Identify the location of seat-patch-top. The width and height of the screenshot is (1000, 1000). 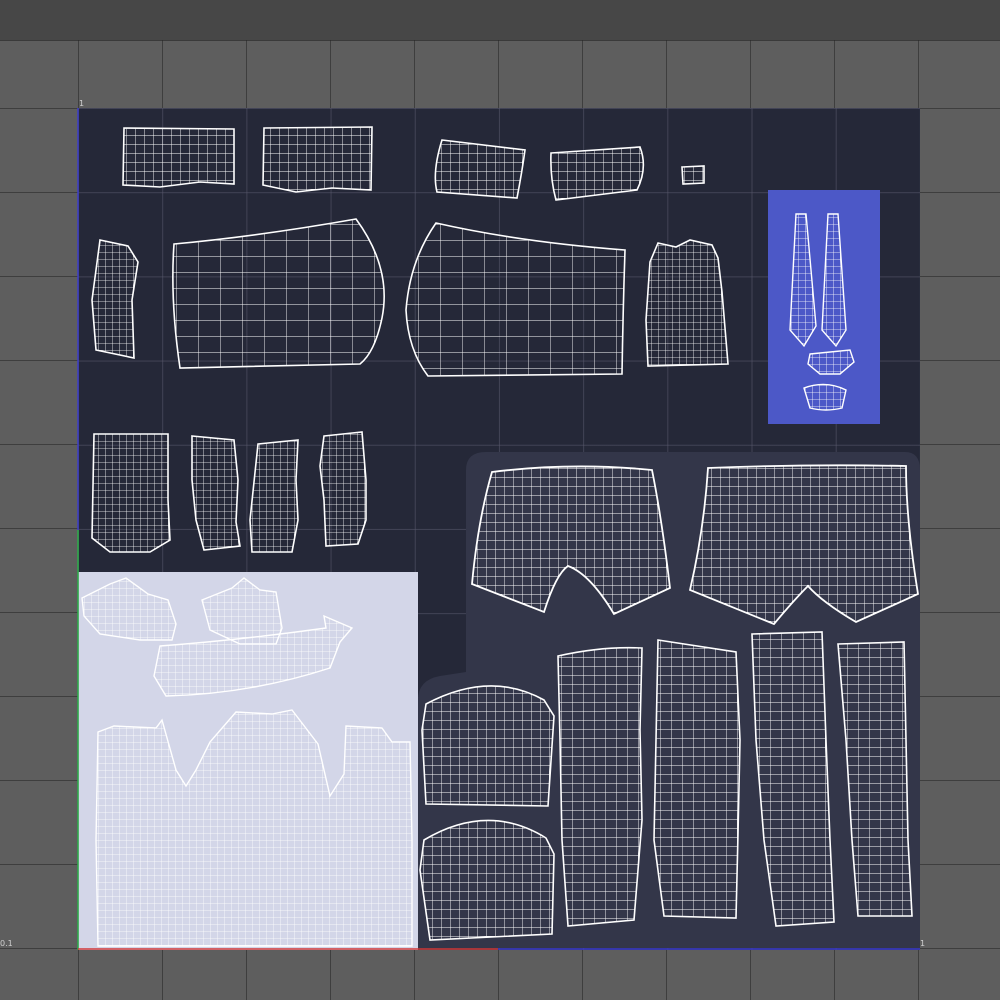
(488, 746).